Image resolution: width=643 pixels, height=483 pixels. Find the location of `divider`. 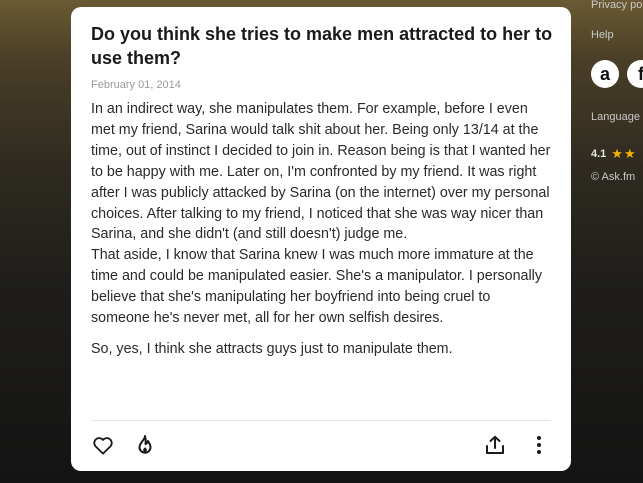

divider is located at coordinates (321, 420).